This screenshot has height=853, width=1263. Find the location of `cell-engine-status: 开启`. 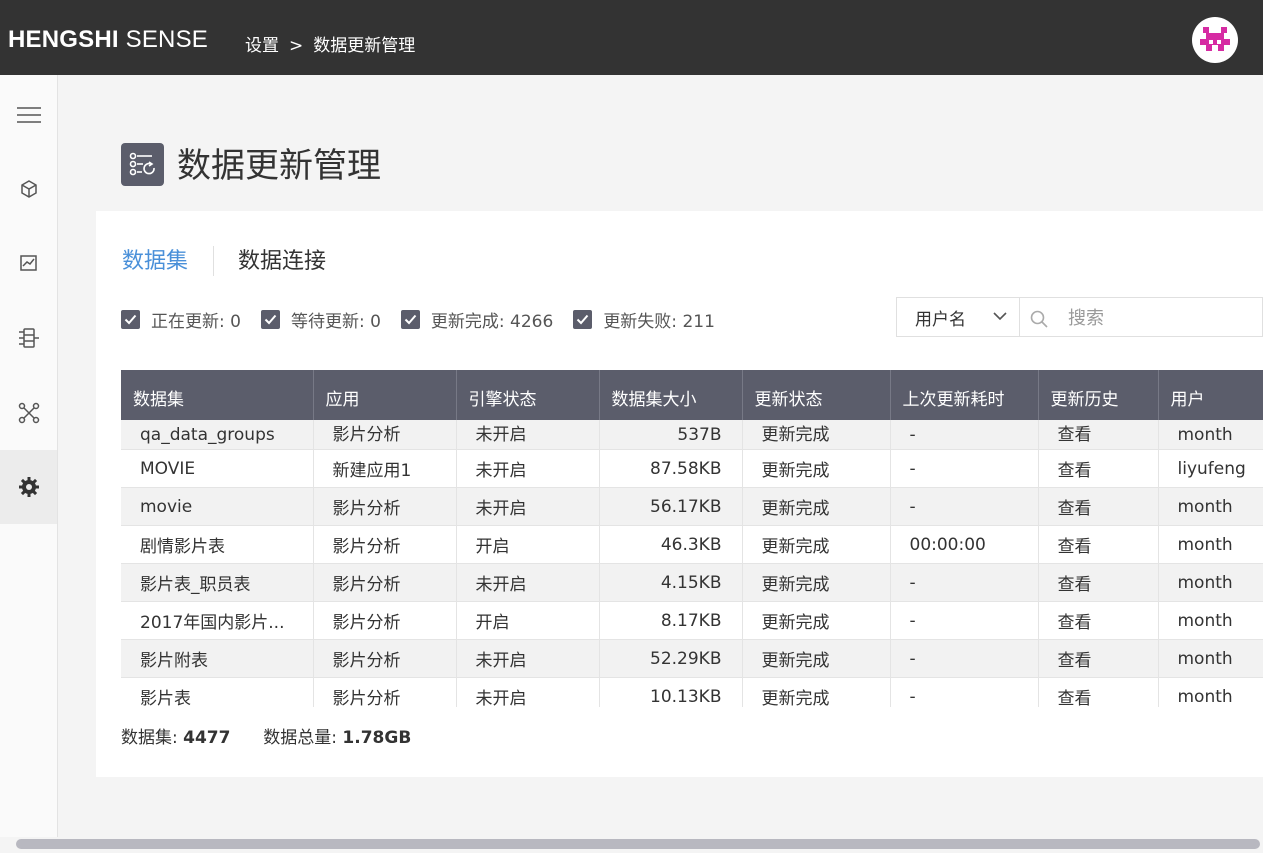

cell-engine-status: 开启 is located at coordinates (528, 544).